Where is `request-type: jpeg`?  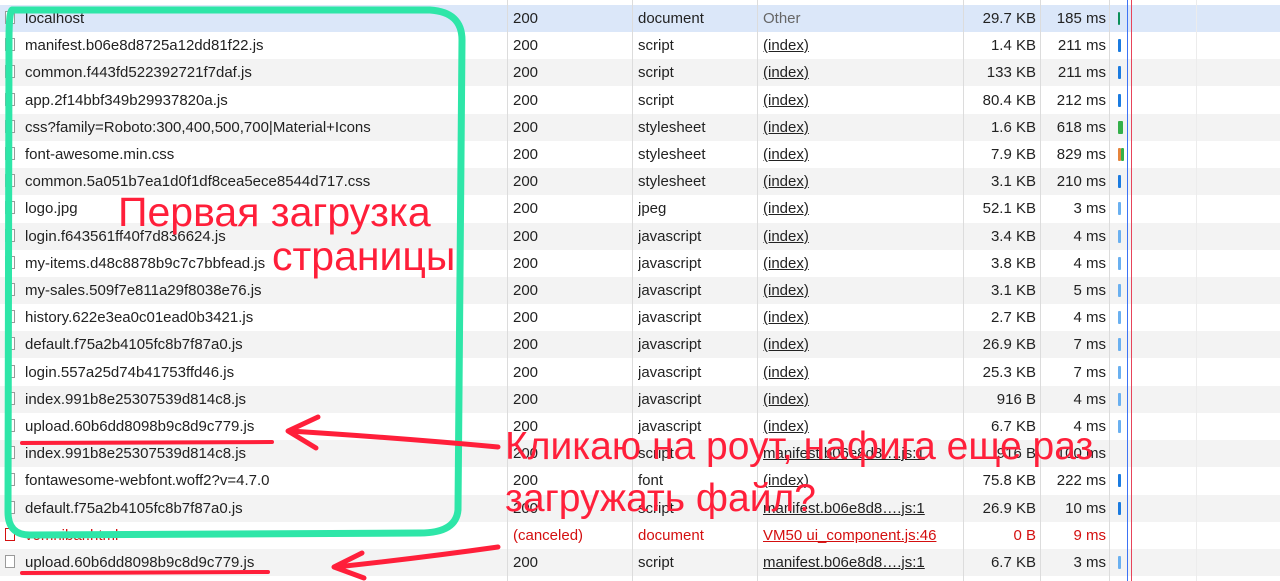 request-type: jpeg is located at coordinates (652, 208).